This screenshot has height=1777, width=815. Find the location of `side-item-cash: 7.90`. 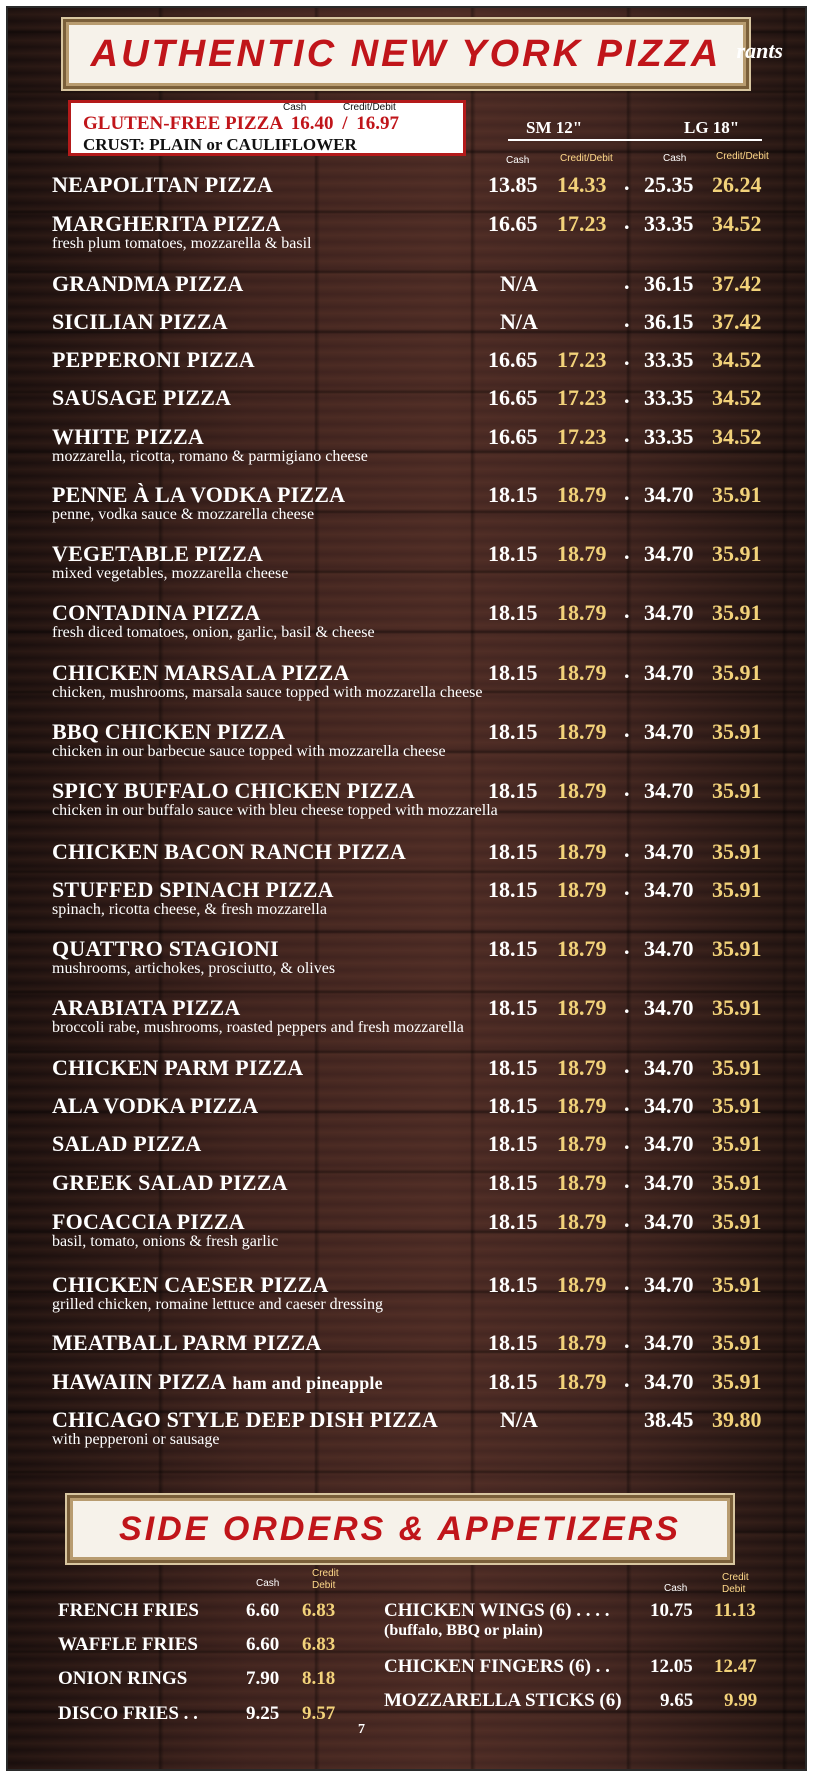

side-item-cash: 7.90 is located at coordinates (263, 1678).